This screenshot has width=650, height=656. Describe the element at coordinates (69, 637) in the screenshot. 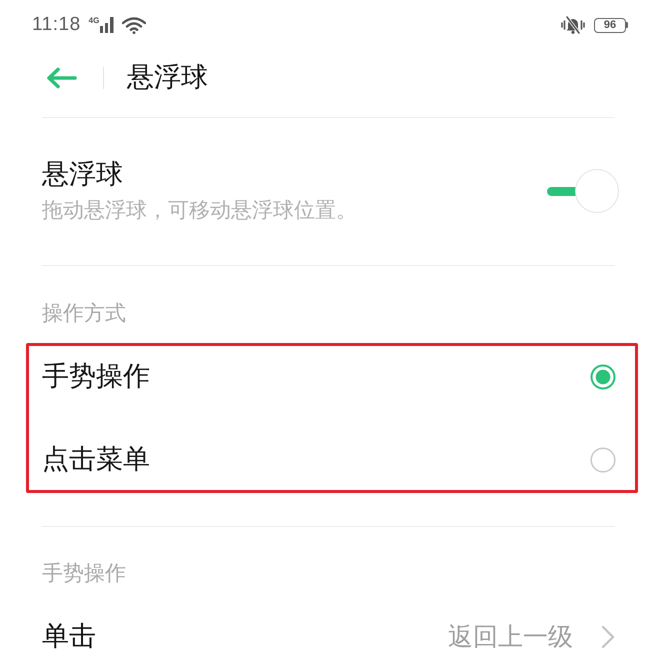

I see `gesture-label: 单击` at that location.